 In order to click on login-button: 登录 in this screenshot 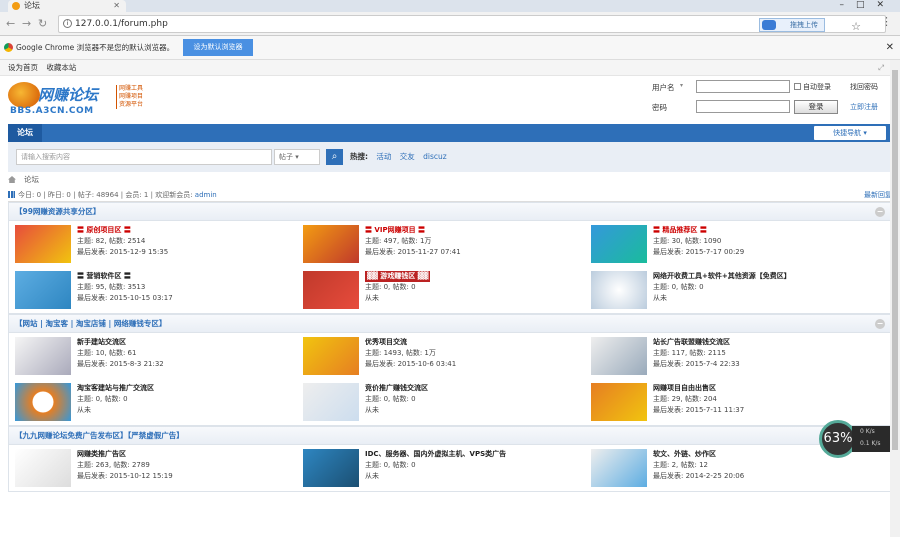, I will do `click(816, 107)`.